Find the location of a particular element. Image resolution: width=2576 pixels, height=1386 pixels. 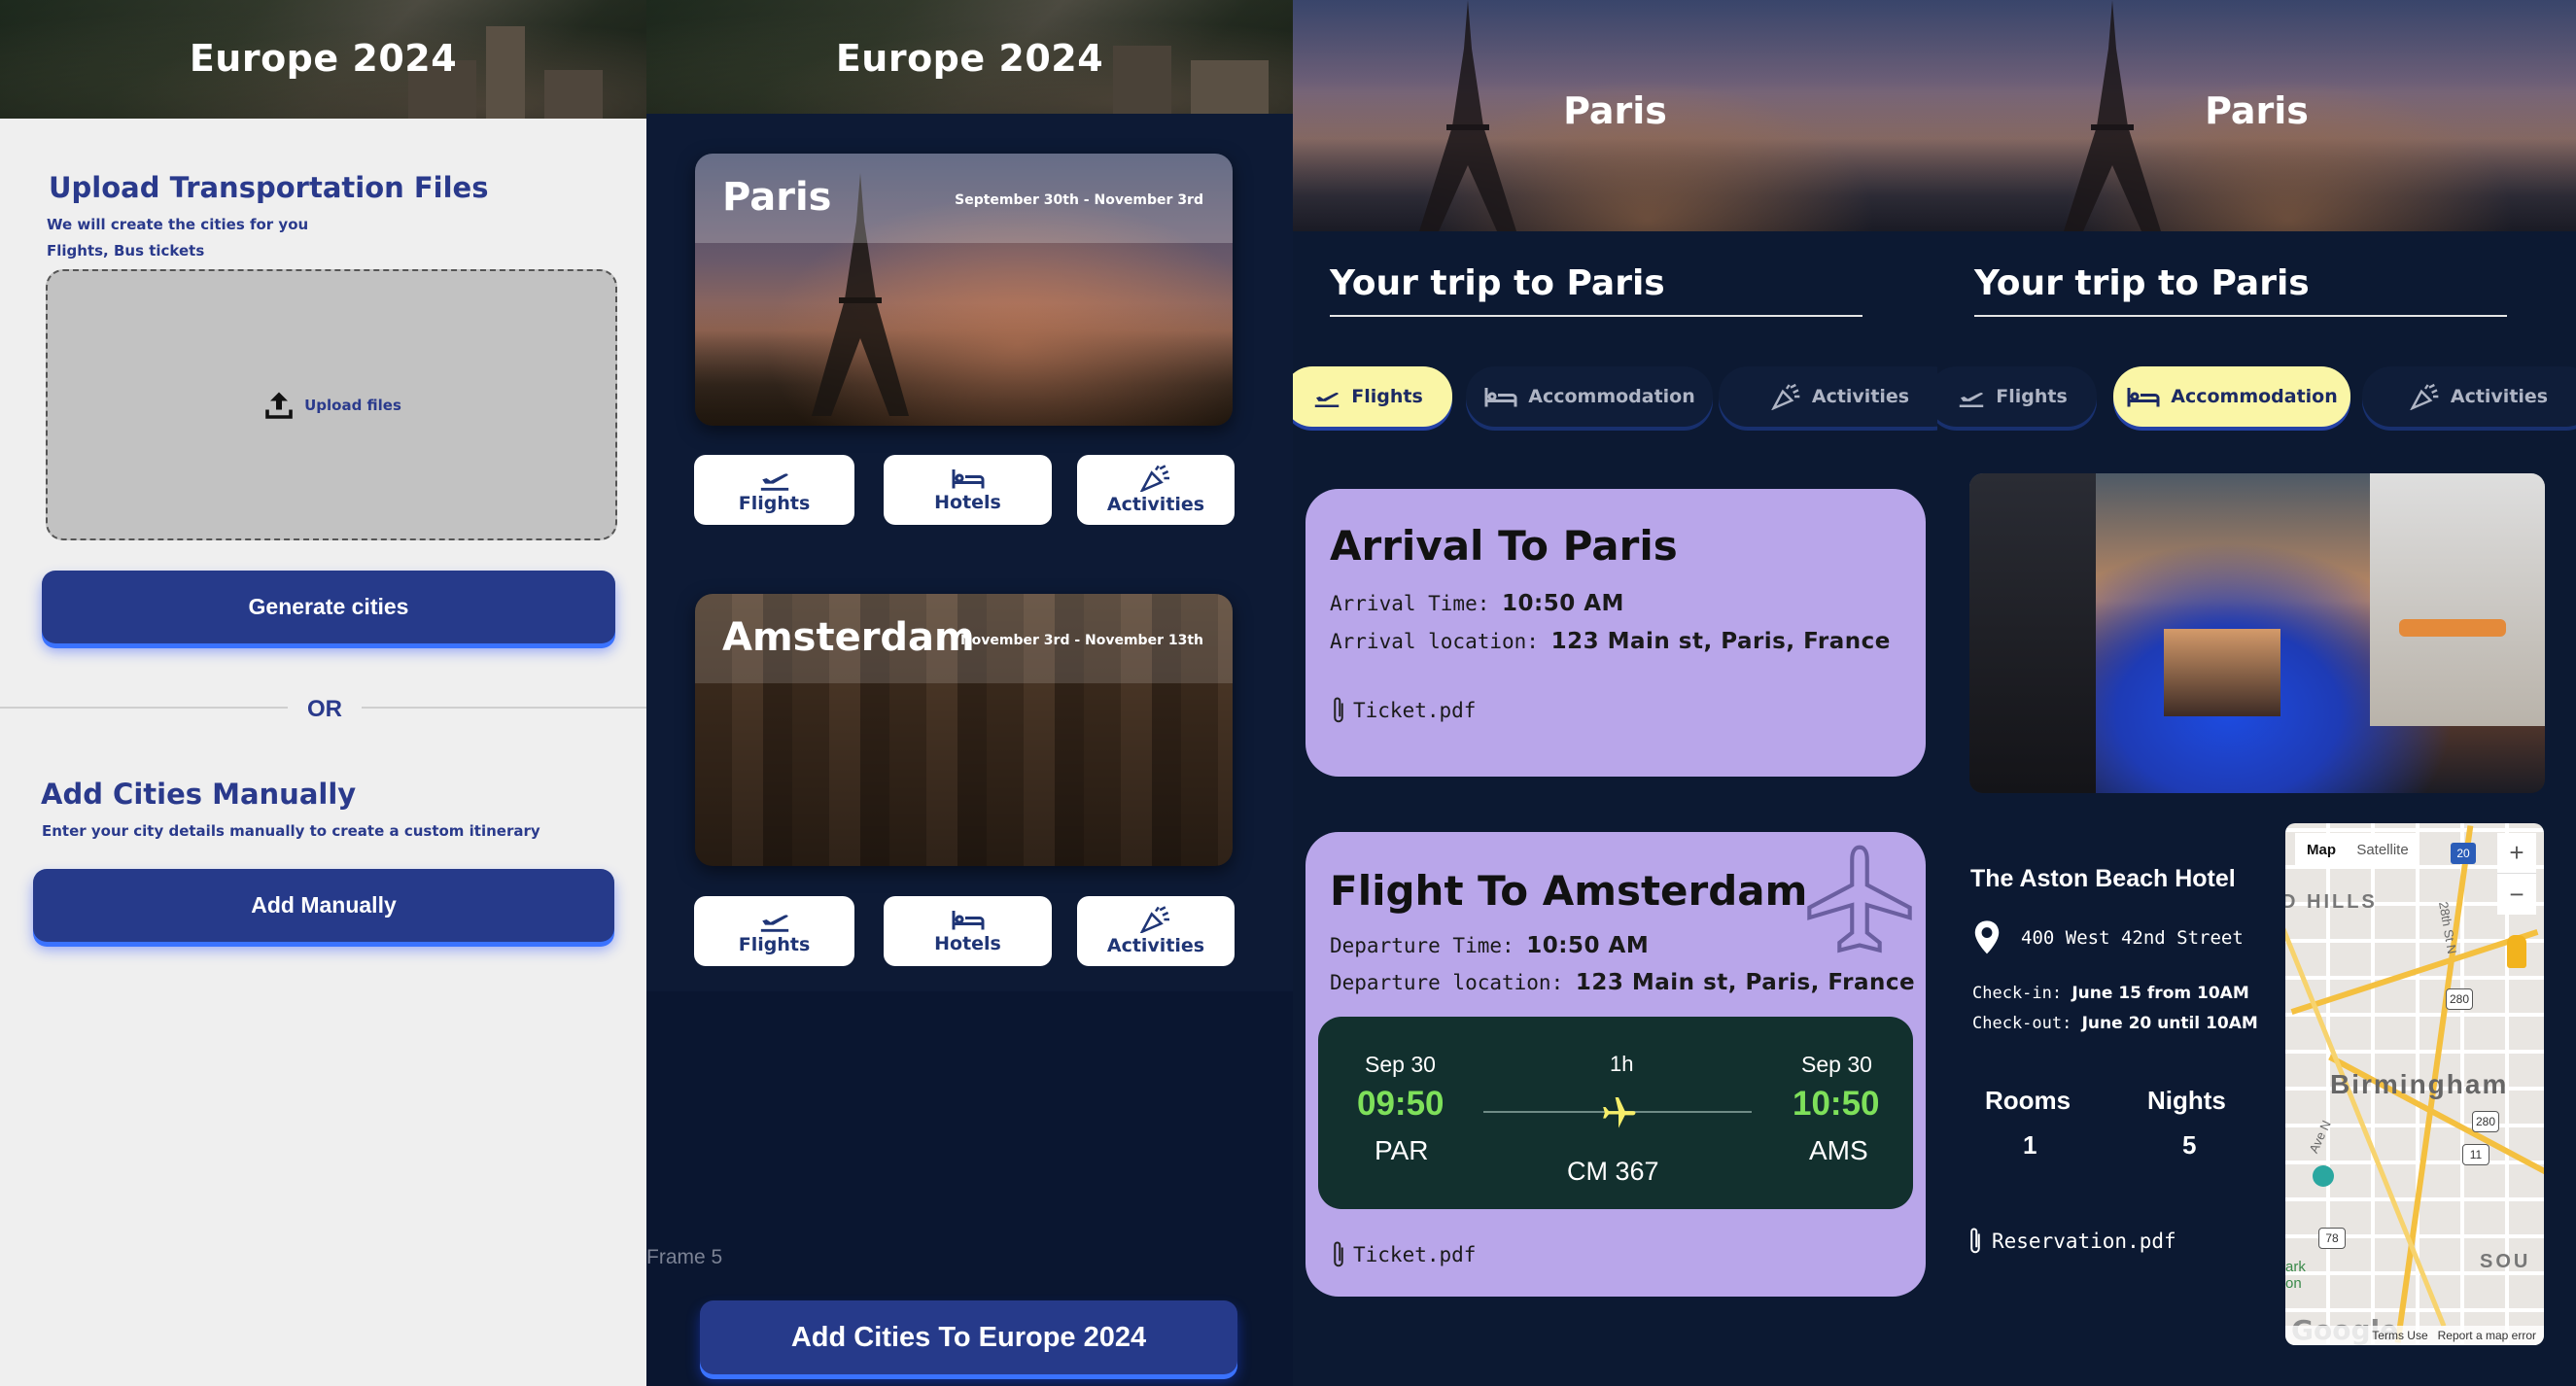

hotels-tile-paris: Hotels is located at coordinates (968, 490).